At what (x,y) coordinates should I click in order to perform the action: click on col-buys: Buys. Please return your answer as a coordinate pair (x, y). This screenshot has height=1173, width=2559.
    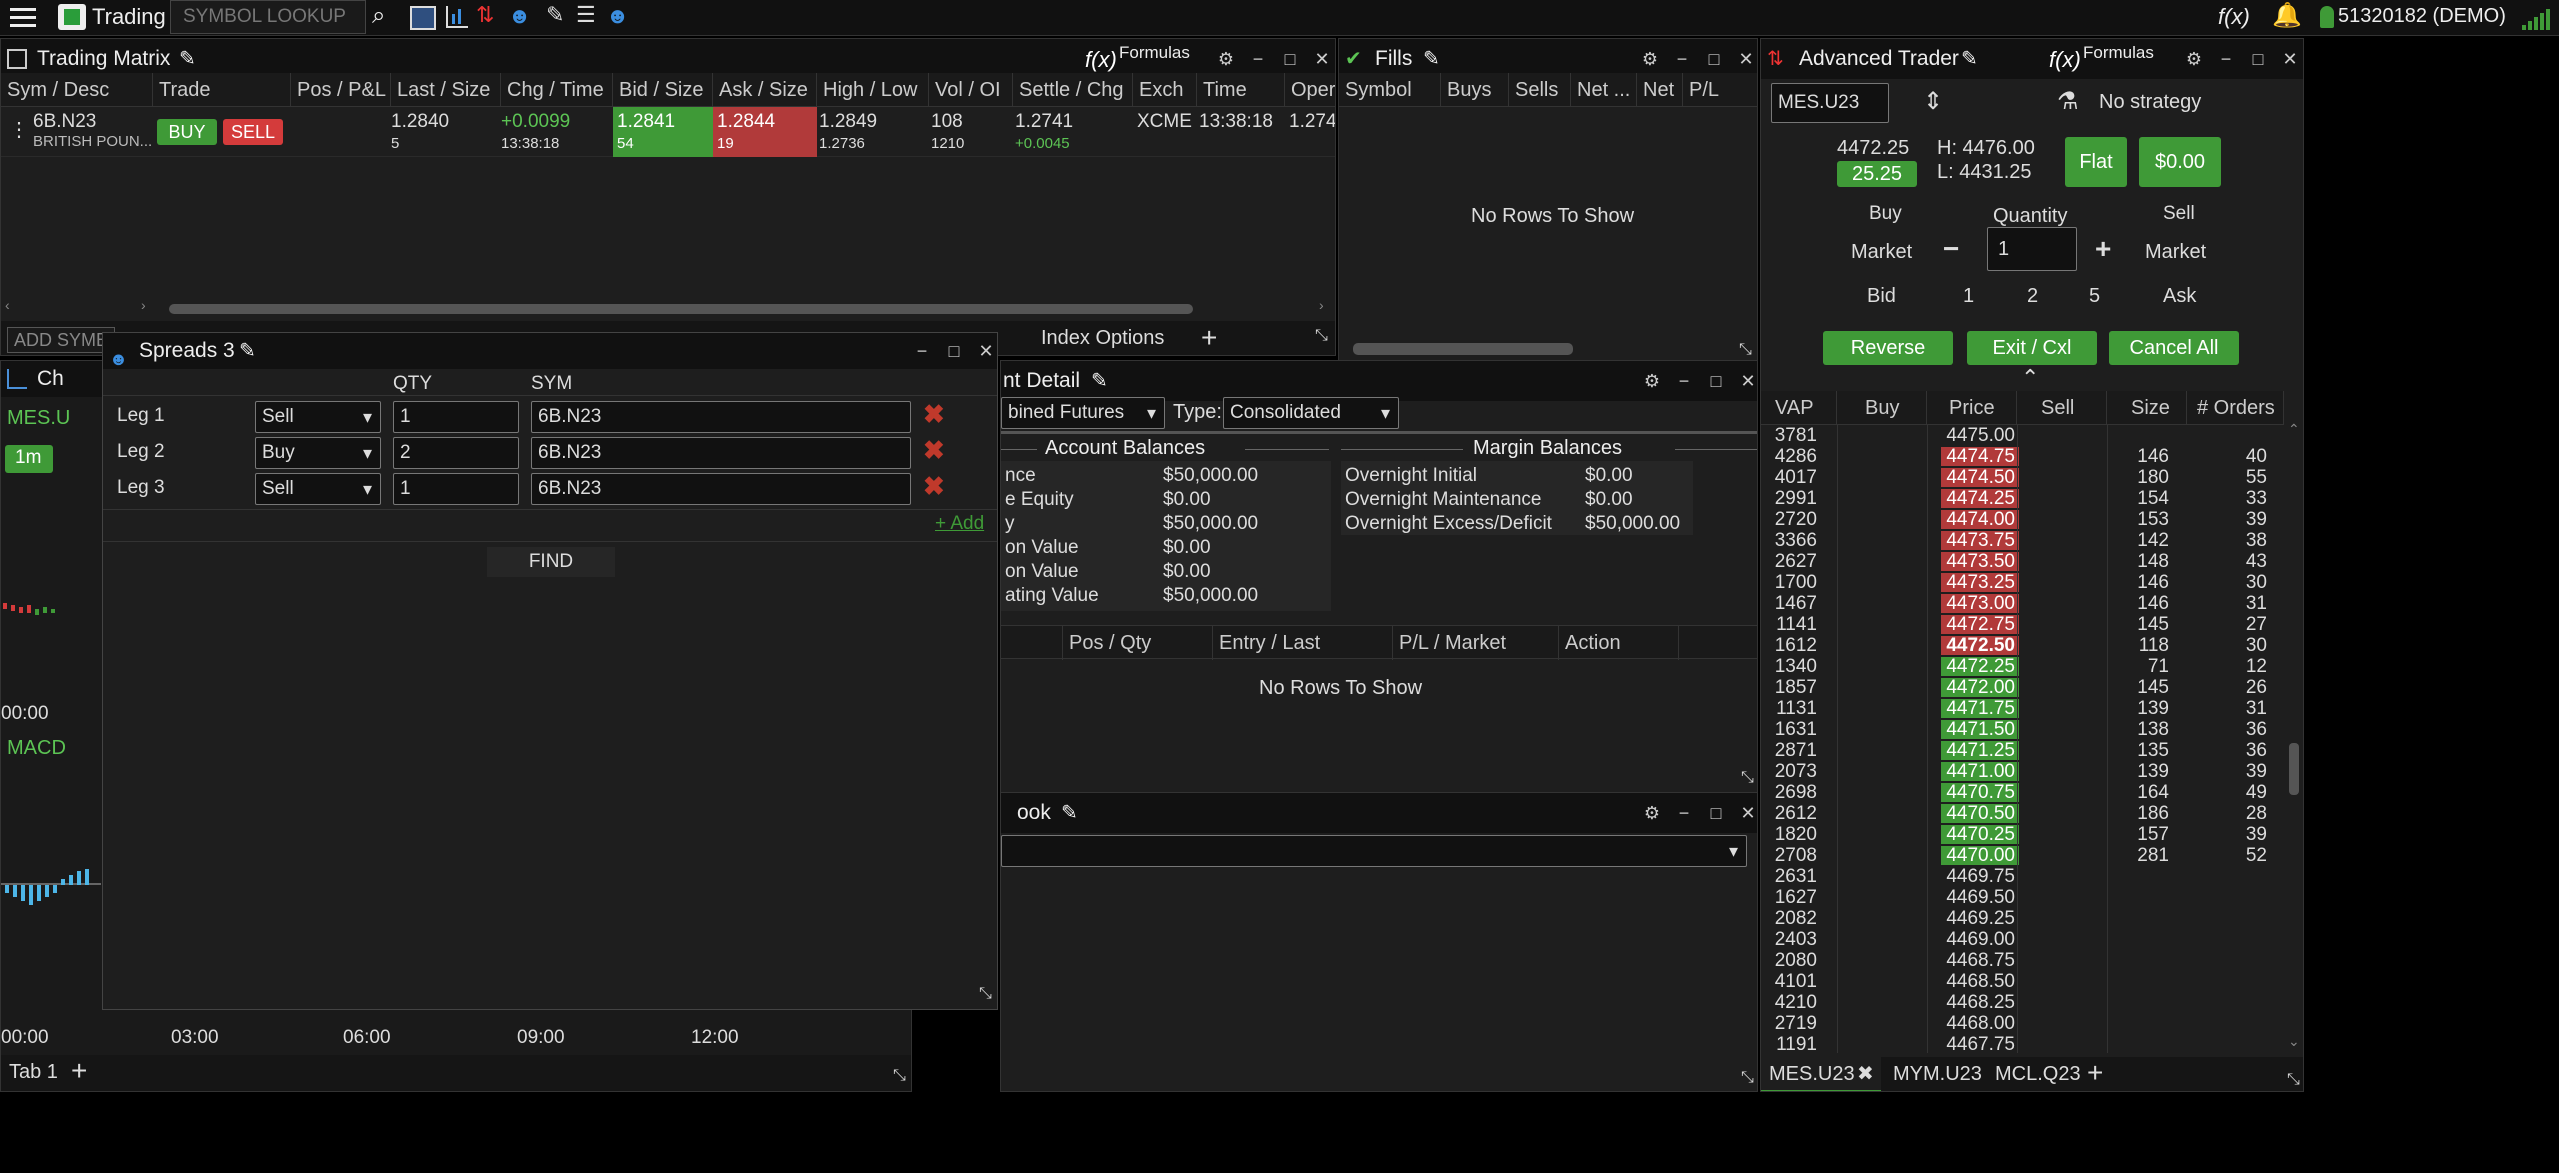
    Looking at the image, I should click on (1475, 90).